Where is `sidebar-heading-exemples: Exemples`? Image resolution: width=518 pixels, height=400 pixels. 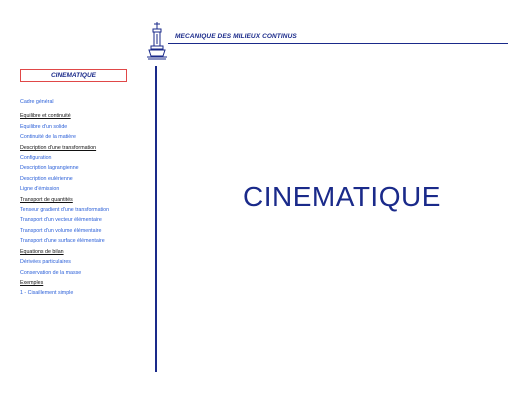 sidebar-heading-exemples: Exemples is located at coordinates (32, 282).